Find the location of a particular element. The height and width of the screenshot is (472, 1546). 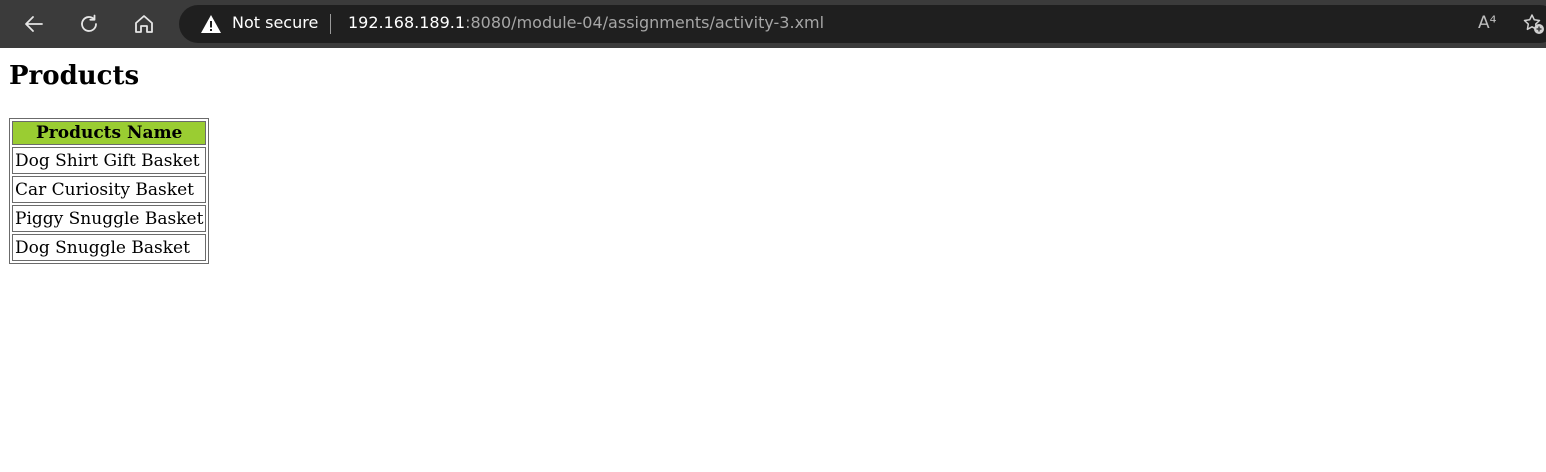

table-header-row: Products Name is located at coordinates (109, 133).